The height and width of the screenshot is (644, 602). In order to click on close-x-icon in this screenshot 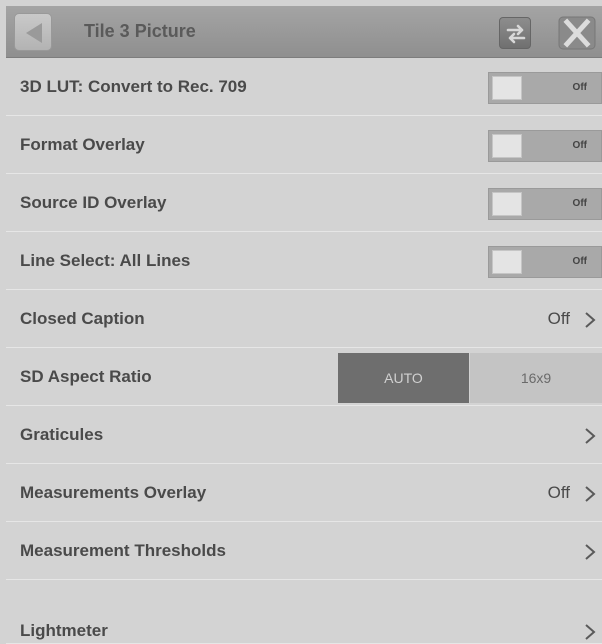, I will do `click(577, 33)`.